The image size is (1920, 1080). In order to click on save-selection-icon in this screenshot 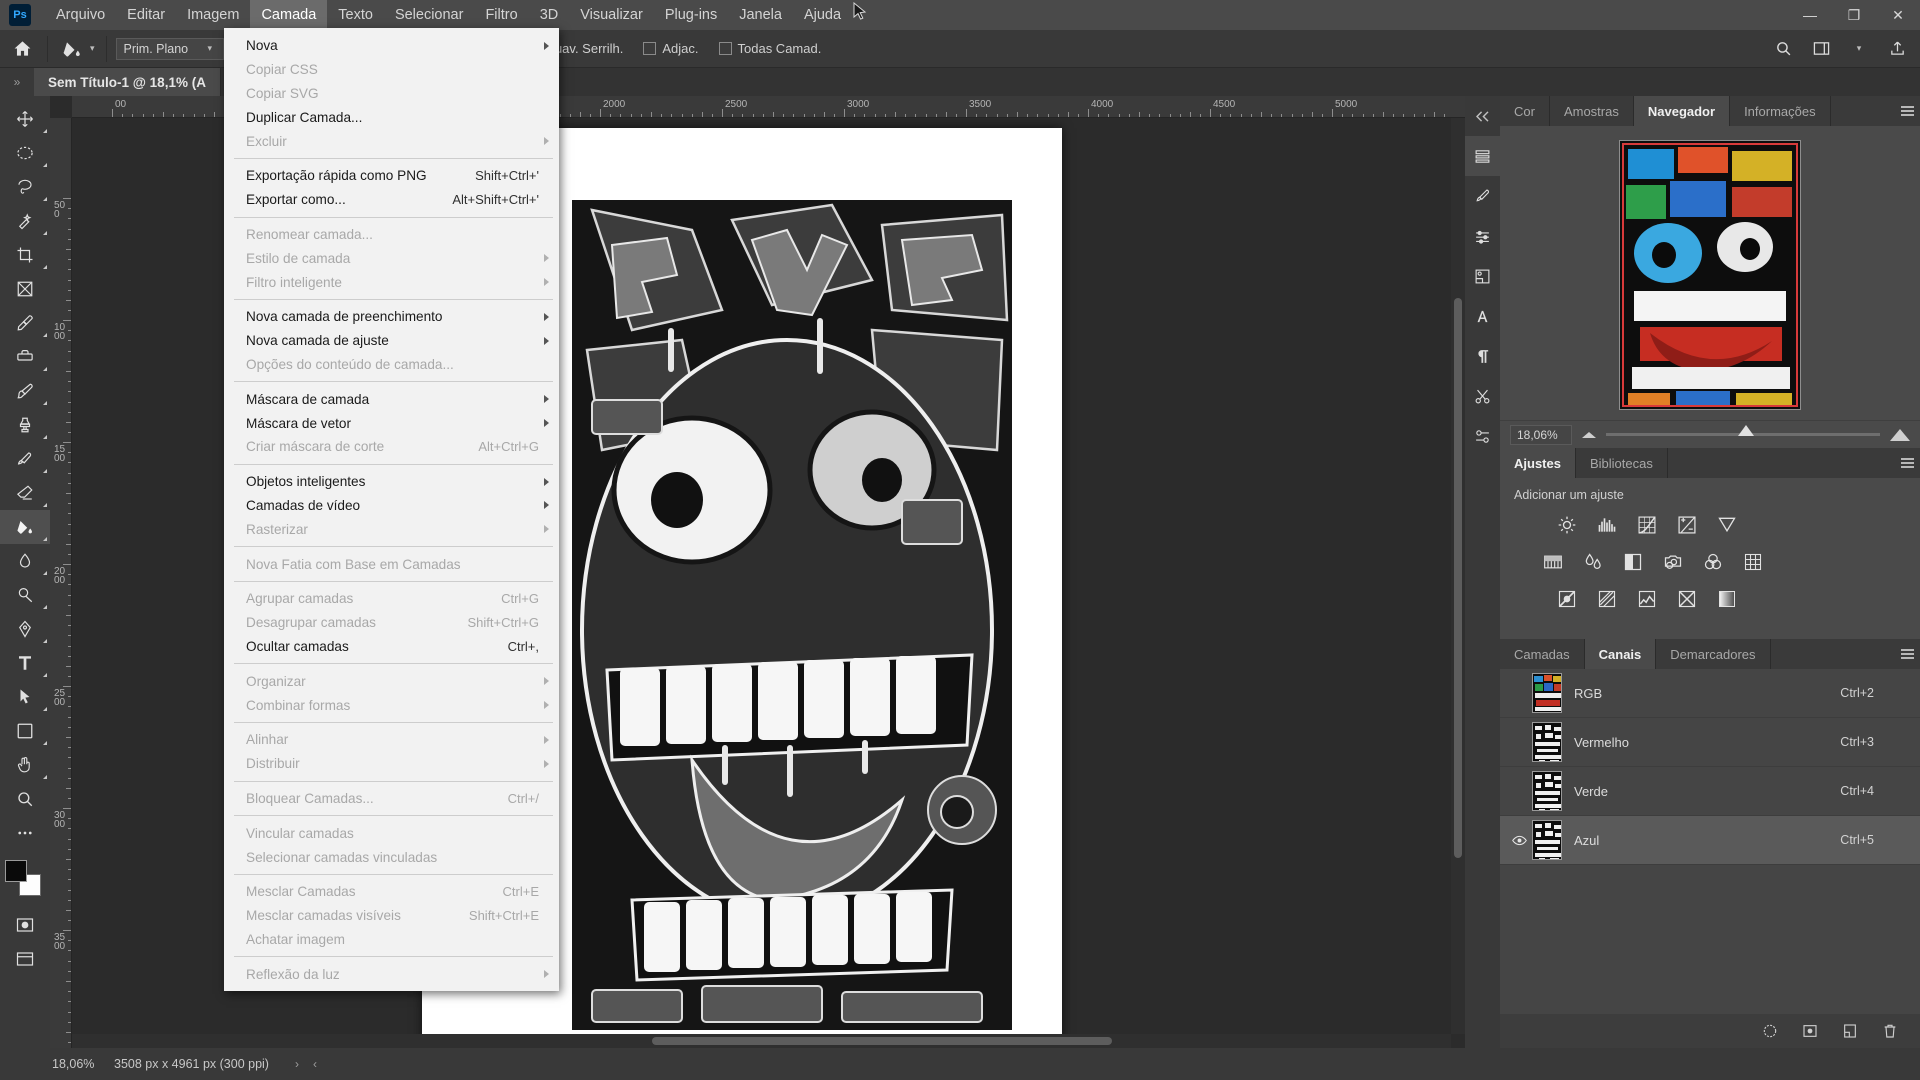, I will do `click(1810, 1031)`.